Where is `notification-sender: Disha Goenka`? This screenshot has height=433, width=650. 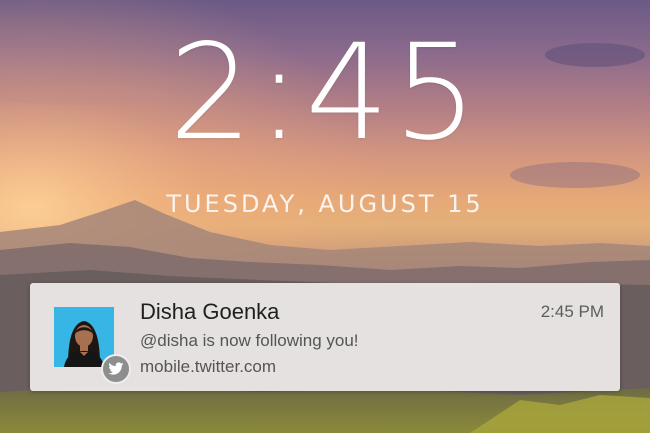
notification-sender: Disha Goenka is located at coordinates (210, 311).